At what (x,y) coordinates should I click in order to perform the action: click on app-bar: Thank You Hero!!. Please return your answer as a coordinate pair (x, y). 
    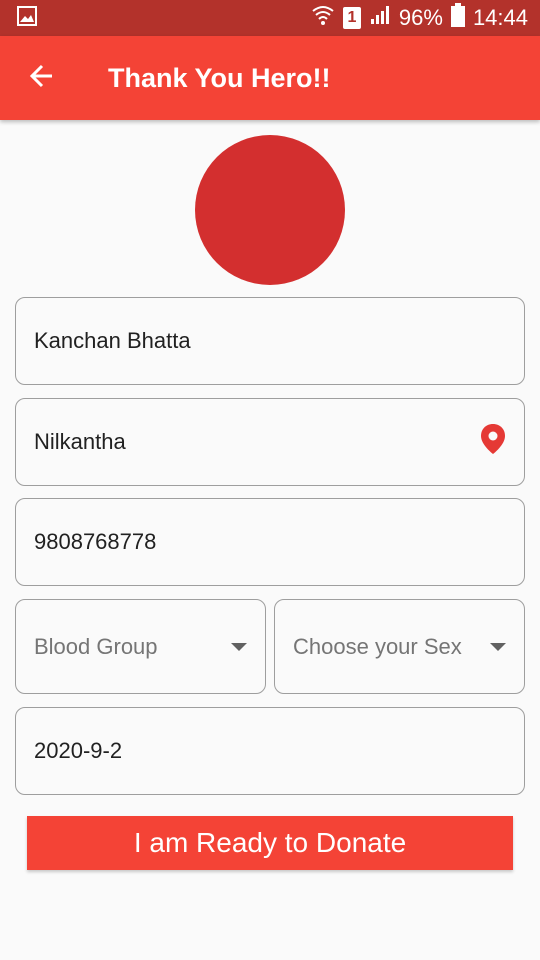
    Looking at the image, I should click on (270, 78).